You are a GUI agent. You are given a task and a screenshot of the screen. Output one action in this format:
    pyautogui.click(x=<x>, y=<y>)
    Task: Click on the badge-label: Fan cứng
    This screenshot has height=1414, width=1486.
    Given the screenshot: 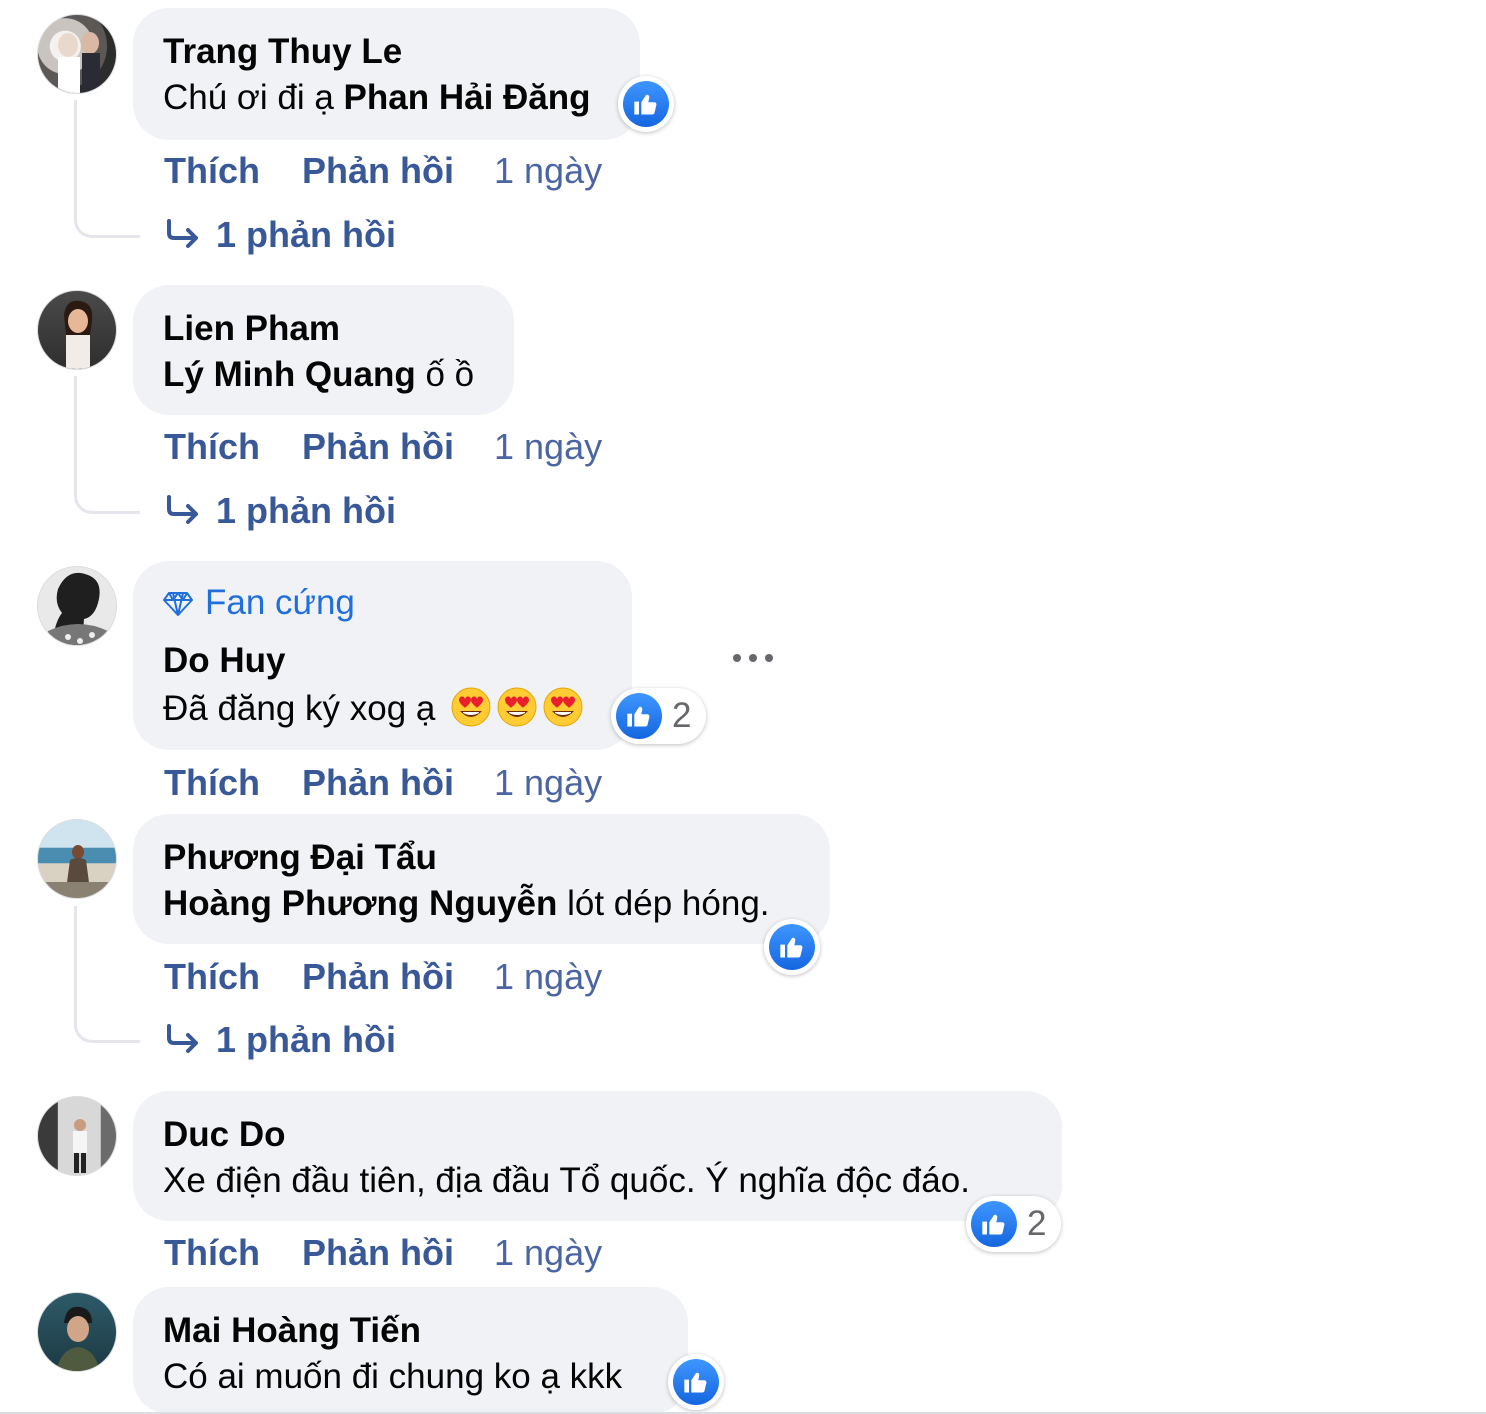 What is the action you would take?
    pyautogui.click(x=280, y=602)
    